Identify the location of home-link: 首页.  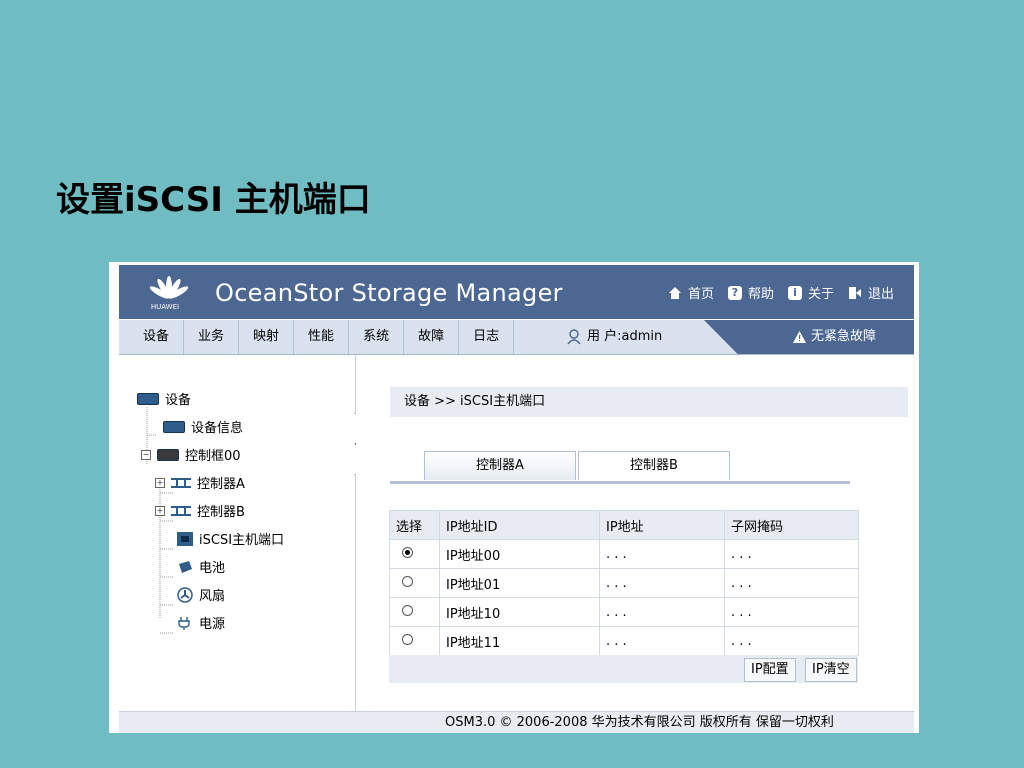
(691, 292).